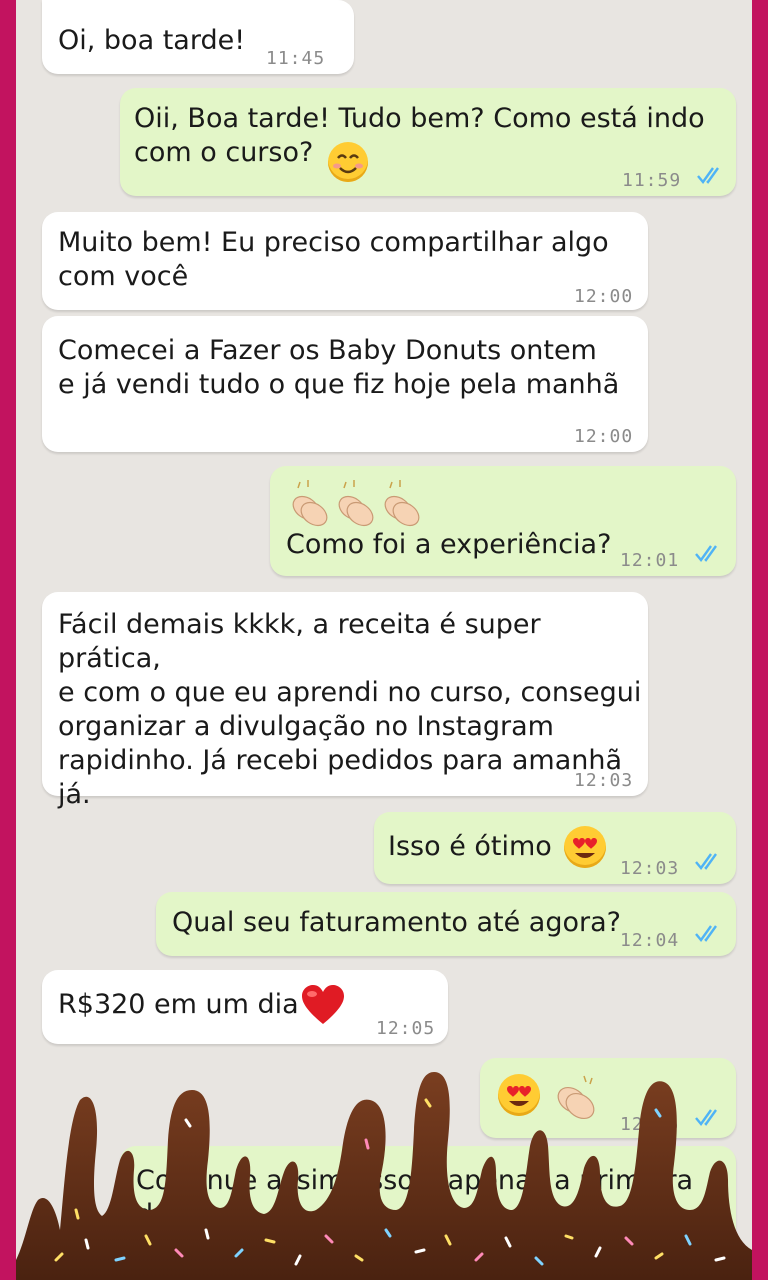 This screenshot has height=1280, width=768. Describe the element at coordinates (650, 560) in the screenshot. I see `message-time: 12:01` at that location.